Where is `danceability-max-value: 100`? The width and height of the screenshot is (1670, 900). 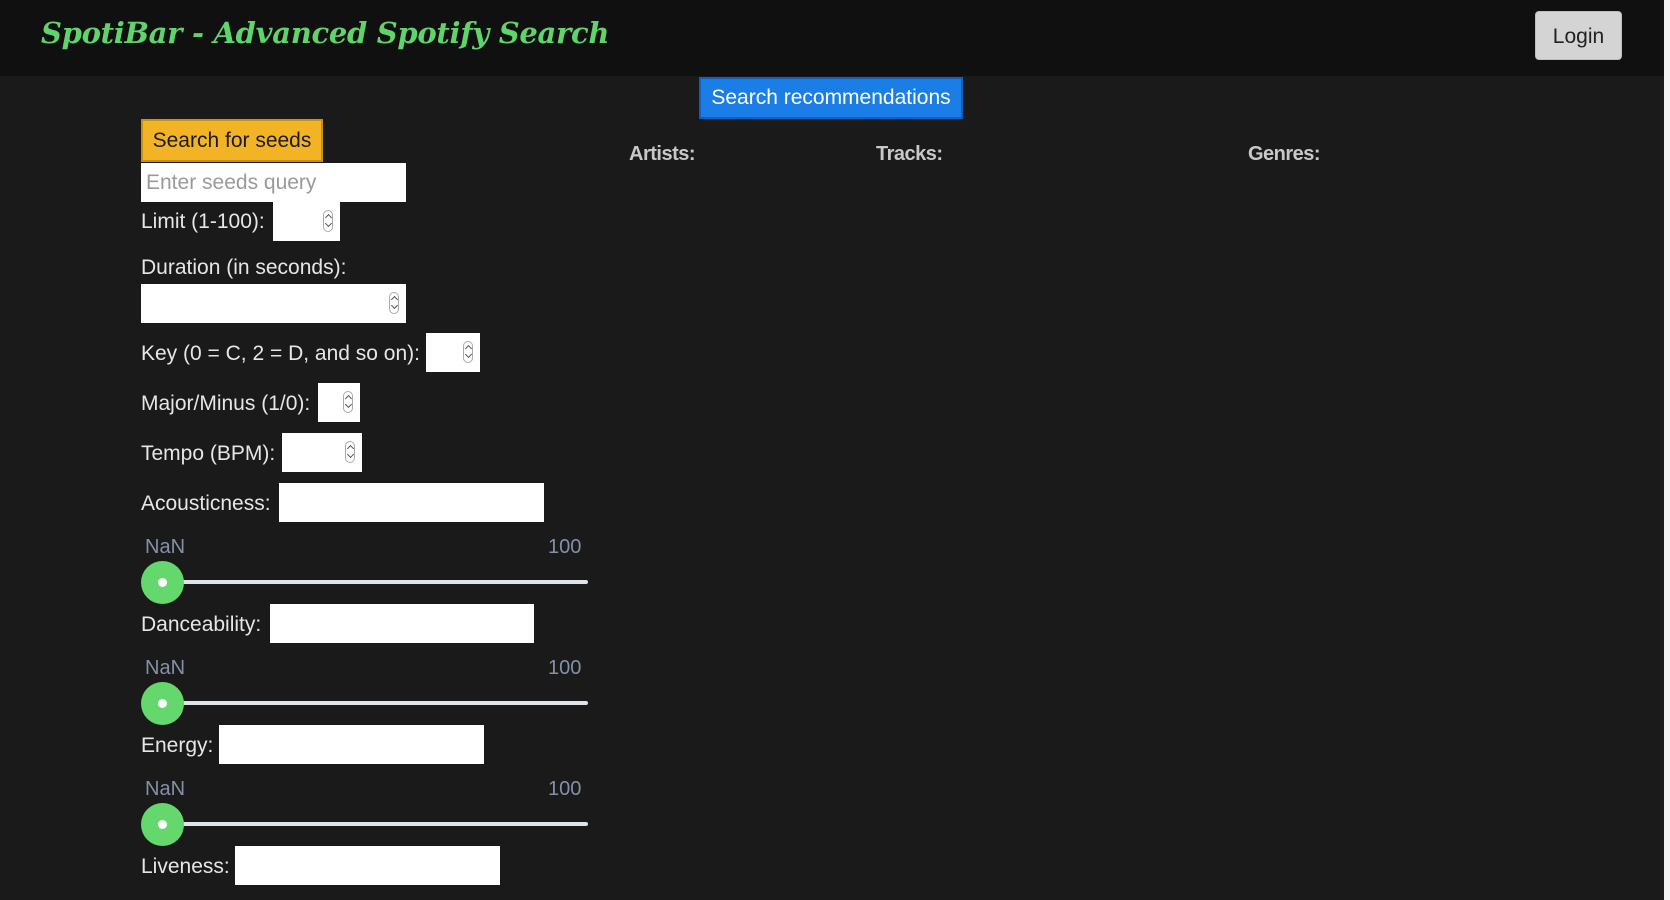 danceability-max-value: 100 is located at coordinates (565, 668).